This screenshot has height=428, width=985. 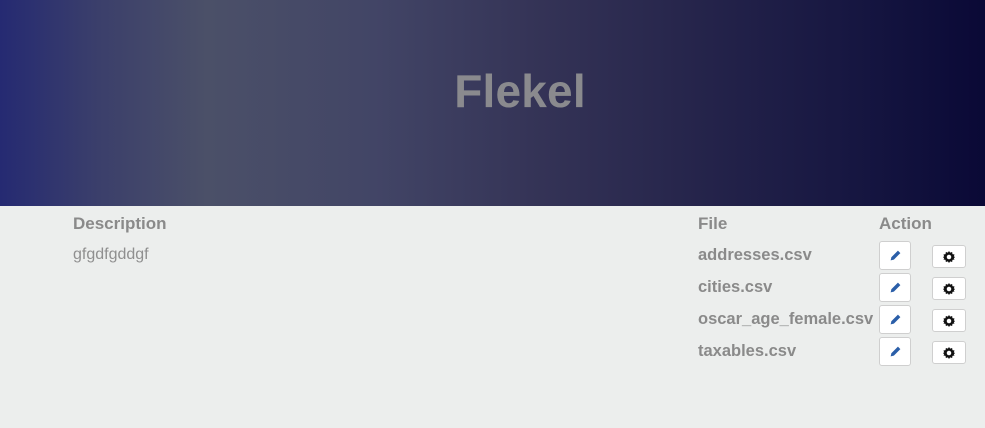 What do you see at coordinates (120, 223) in the screenshot?
I see `column-header-description: Description` at bounding box center [120, 223].